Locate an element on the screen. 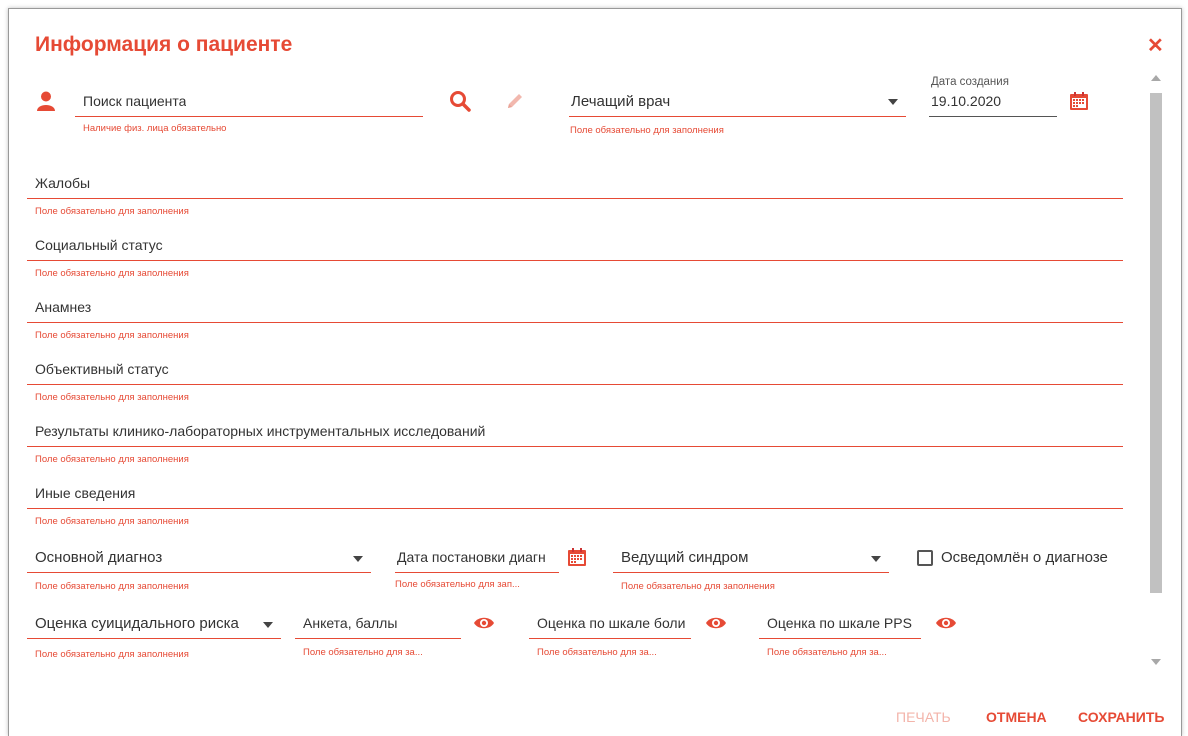 This screenshot has width=1188, height=736. print-button: ПЕЧАТЬ is located at coordinates (923, 717).